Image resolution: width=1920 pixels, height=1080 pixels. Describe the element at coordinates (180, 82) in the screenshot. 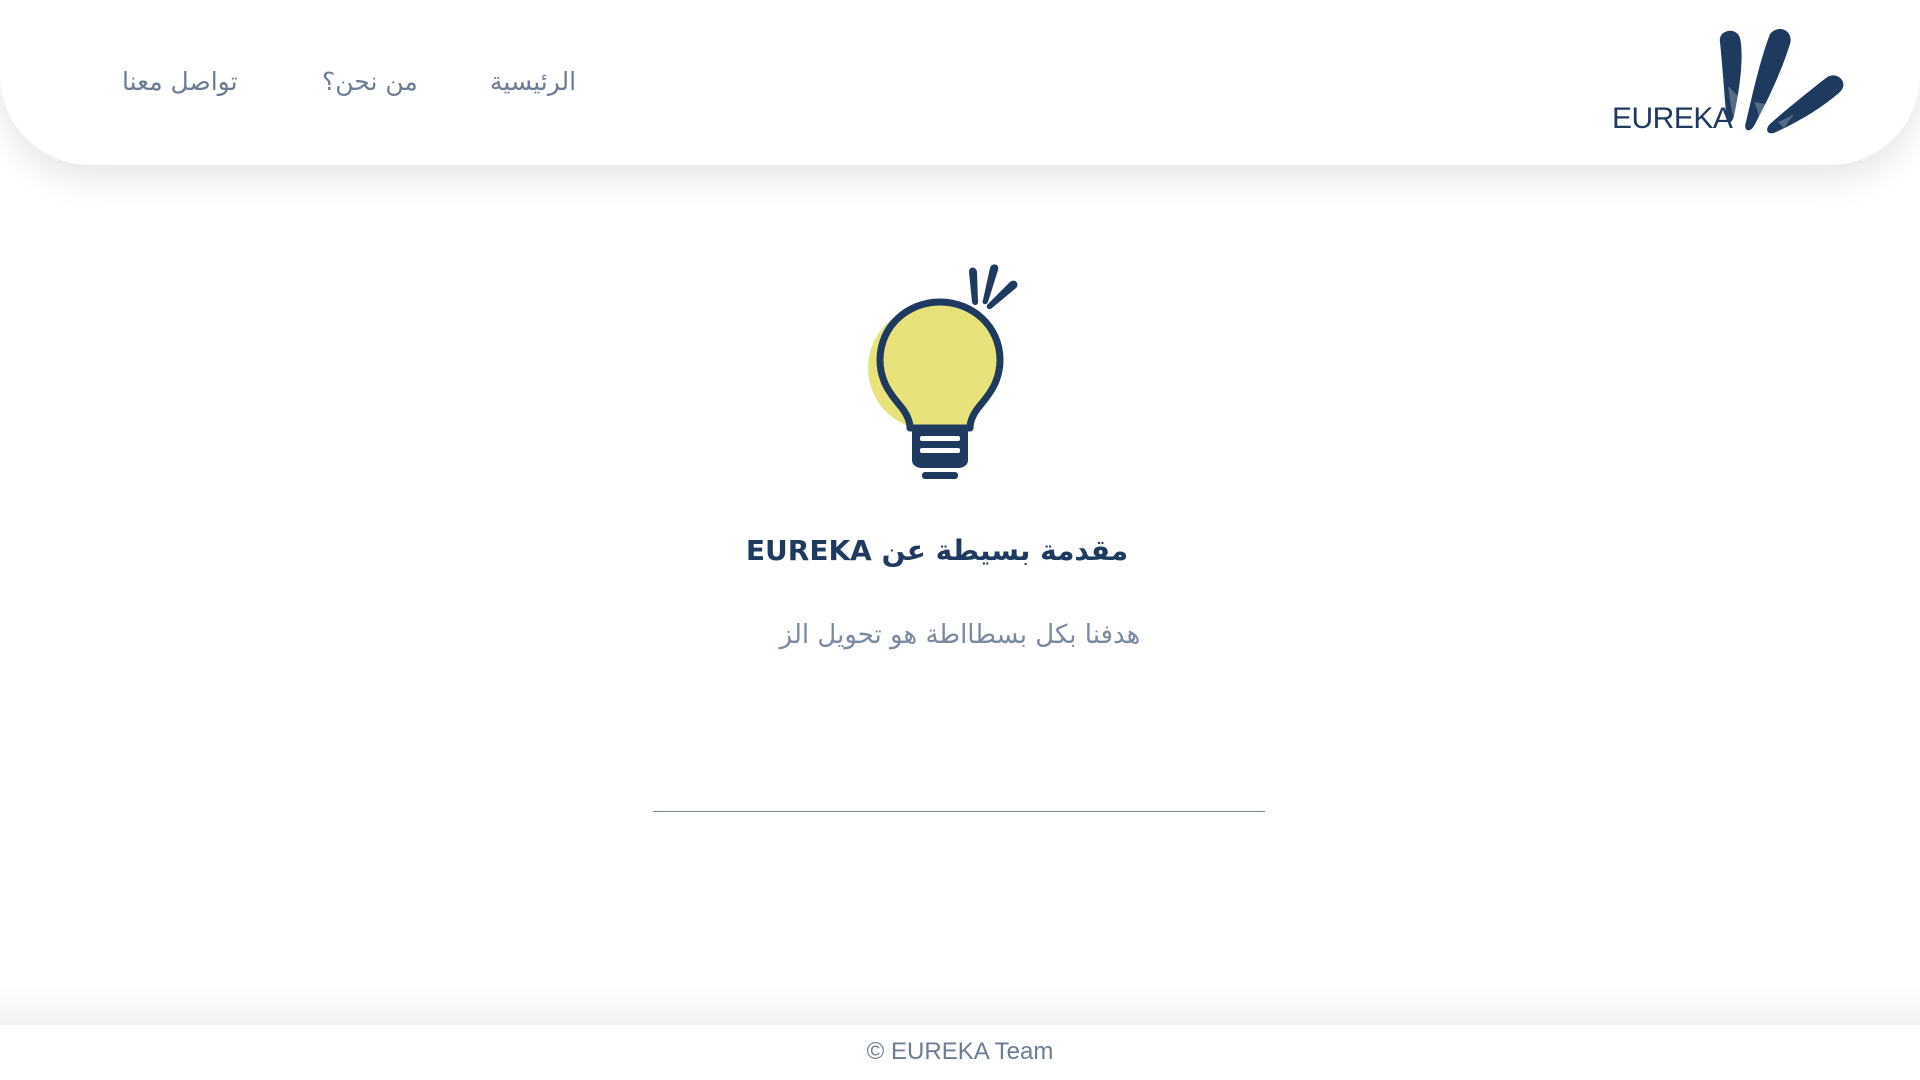

I see `nav-contact-link: تواصل معنا` at that location.